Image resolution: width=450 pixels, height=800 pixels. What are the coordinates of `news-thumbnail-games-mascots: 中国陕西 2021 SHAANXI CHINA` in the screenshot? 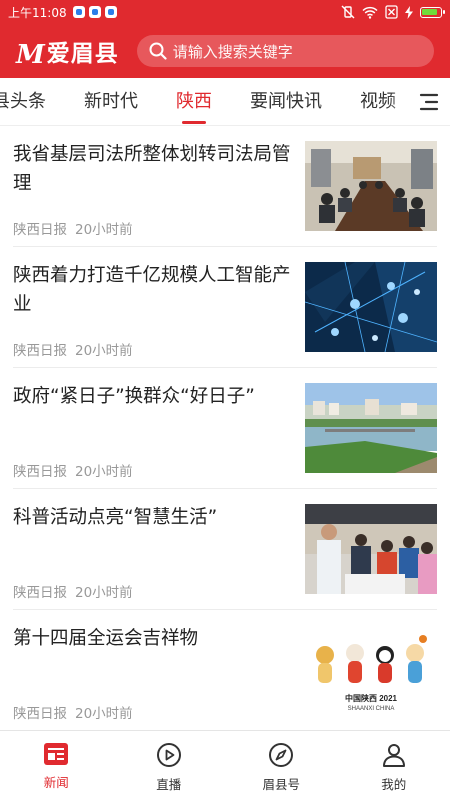 It's located at (371, 670).